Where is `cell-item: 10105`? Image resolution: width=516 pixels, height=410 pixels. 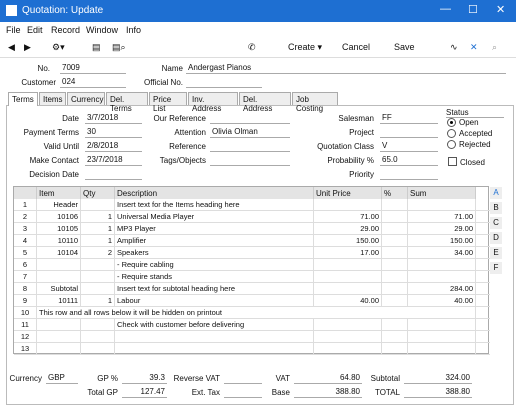 cell-item: 10105 is located at coordinates (59, 229).